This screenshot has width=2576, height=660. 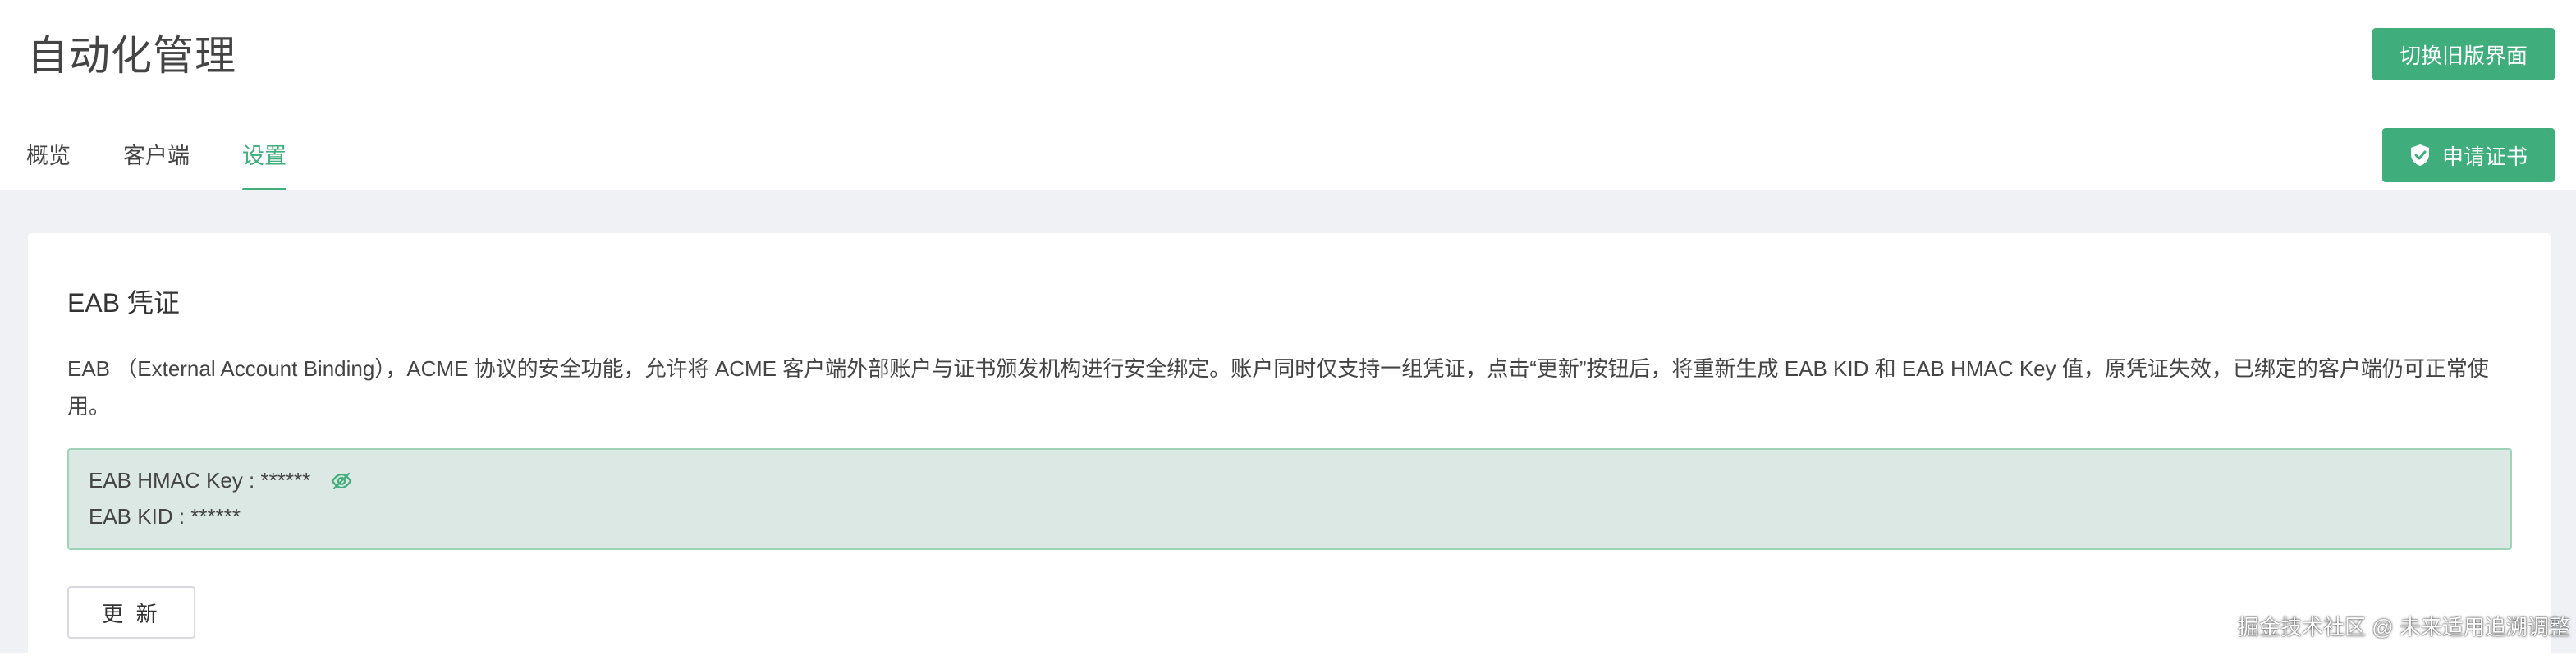 What do you see at coordinates (49, 164) in the screenshot?
I see `tab-overview: 概览` at bounding box center [49, 164].